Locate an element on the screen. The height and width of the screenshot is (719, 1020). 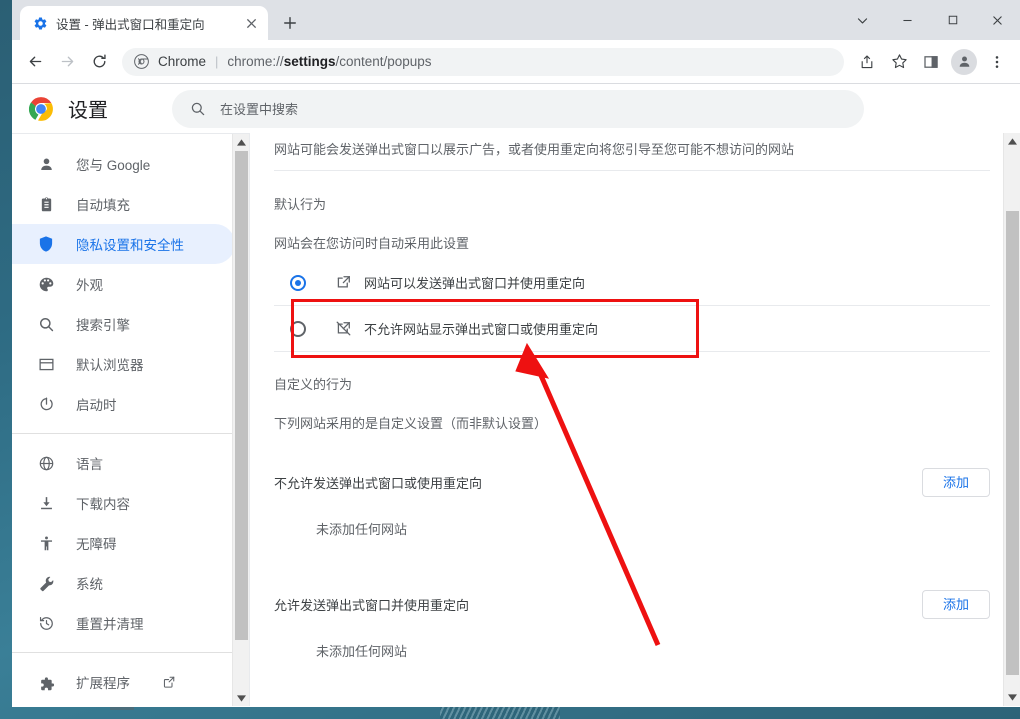
sidebar-scrollbar-thumb is located at coordinates (241, 395).